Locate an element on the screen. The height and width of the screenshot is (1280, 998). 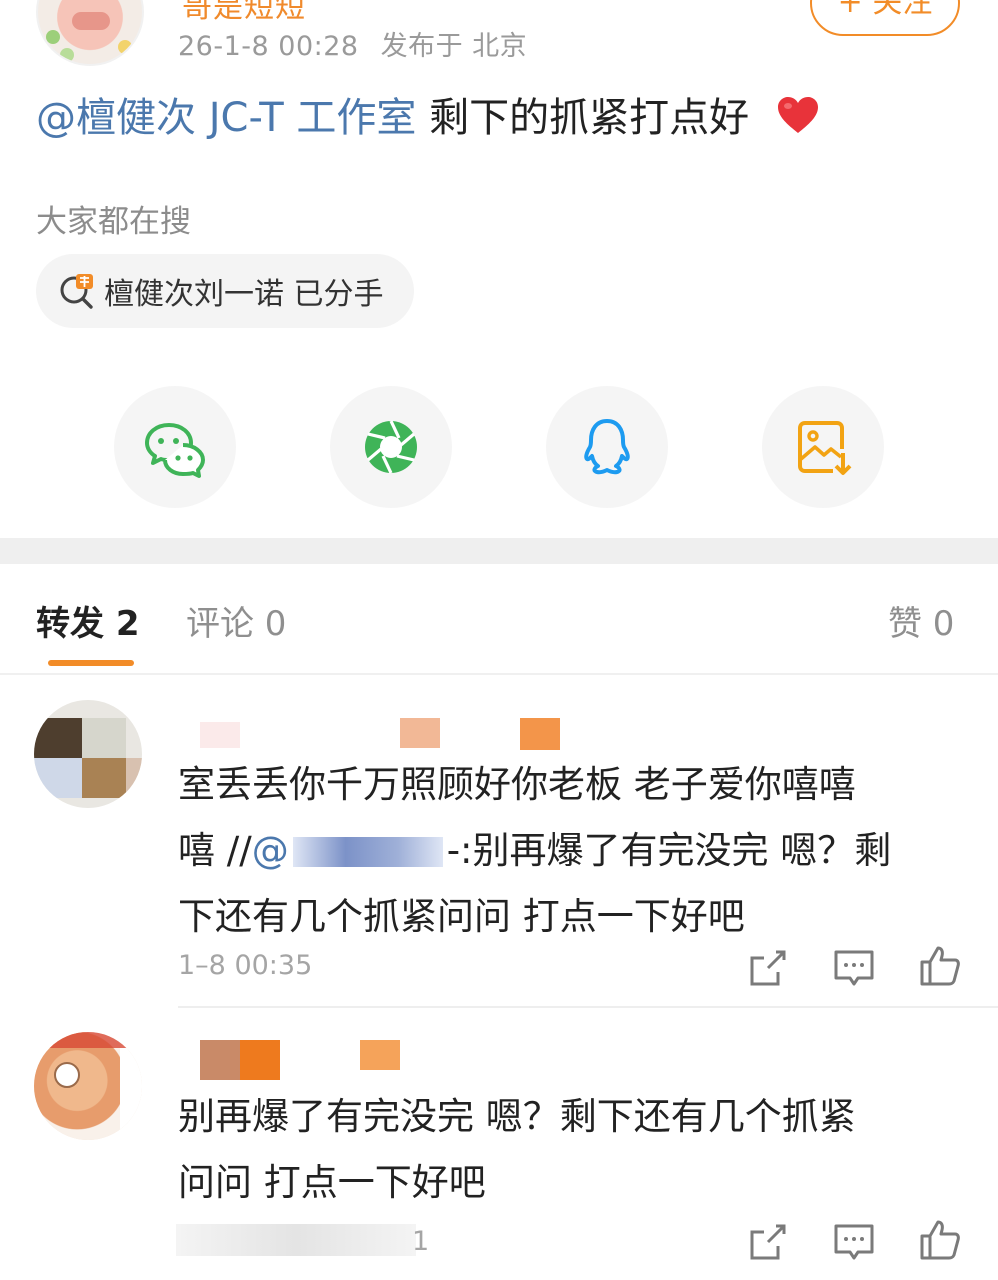
tab-repost: 转发 2 is located at coordinates (88, 620).